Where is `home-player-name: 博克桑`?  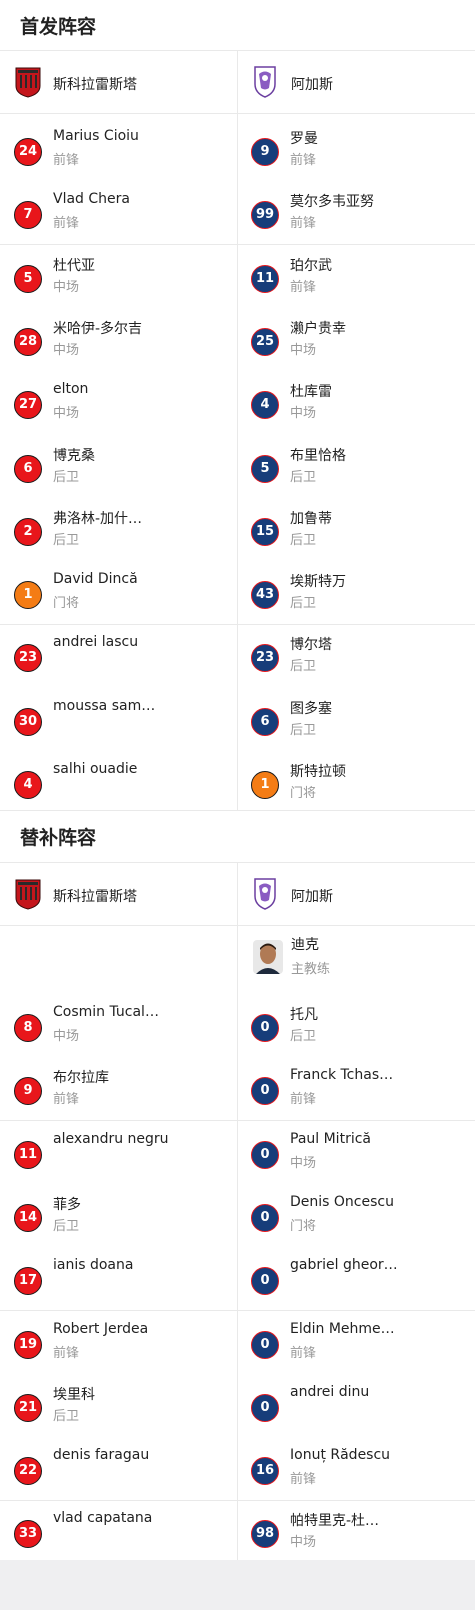 home-player-name: 博克桑 is located at coordinates (74, 455).